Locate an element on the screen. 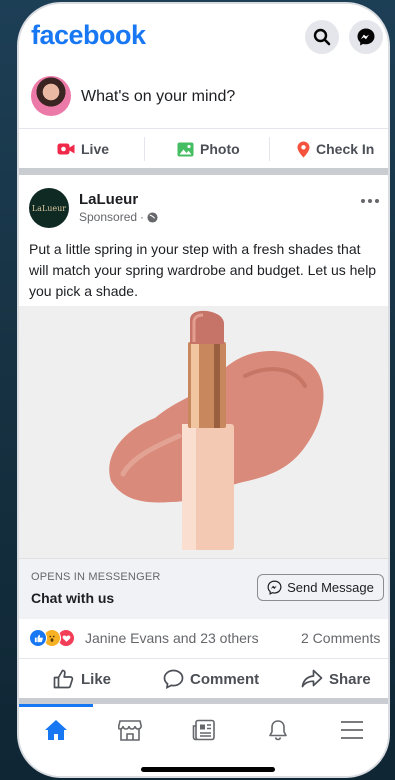 The image size is (395, 780). photo-label: Photo is located at coordinates (220, 149).